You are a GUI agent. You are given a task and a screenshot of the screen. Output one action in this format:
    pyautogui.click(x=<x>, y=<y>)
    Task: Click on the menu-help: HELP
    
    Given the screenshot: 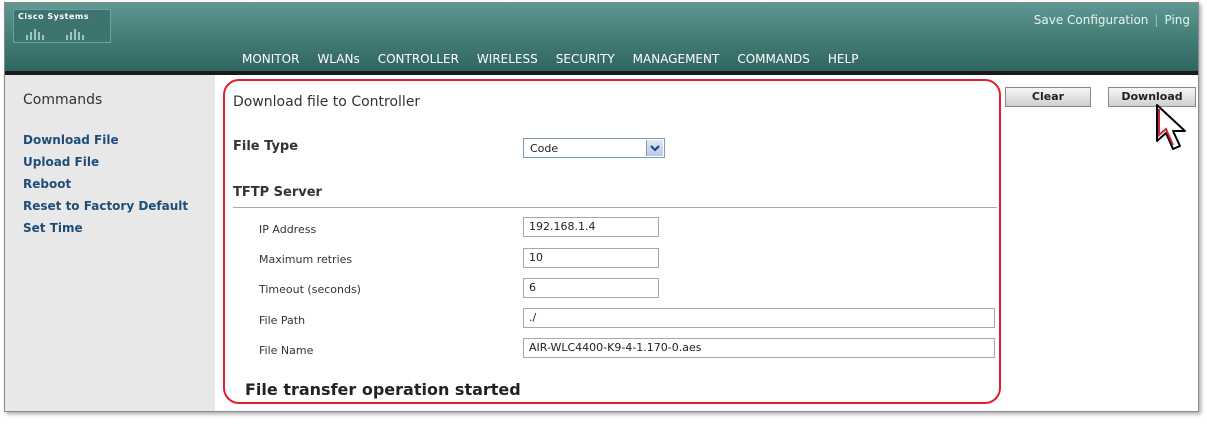 What is the action you would take?
    pyautogui.click(x=843, y=60)
    